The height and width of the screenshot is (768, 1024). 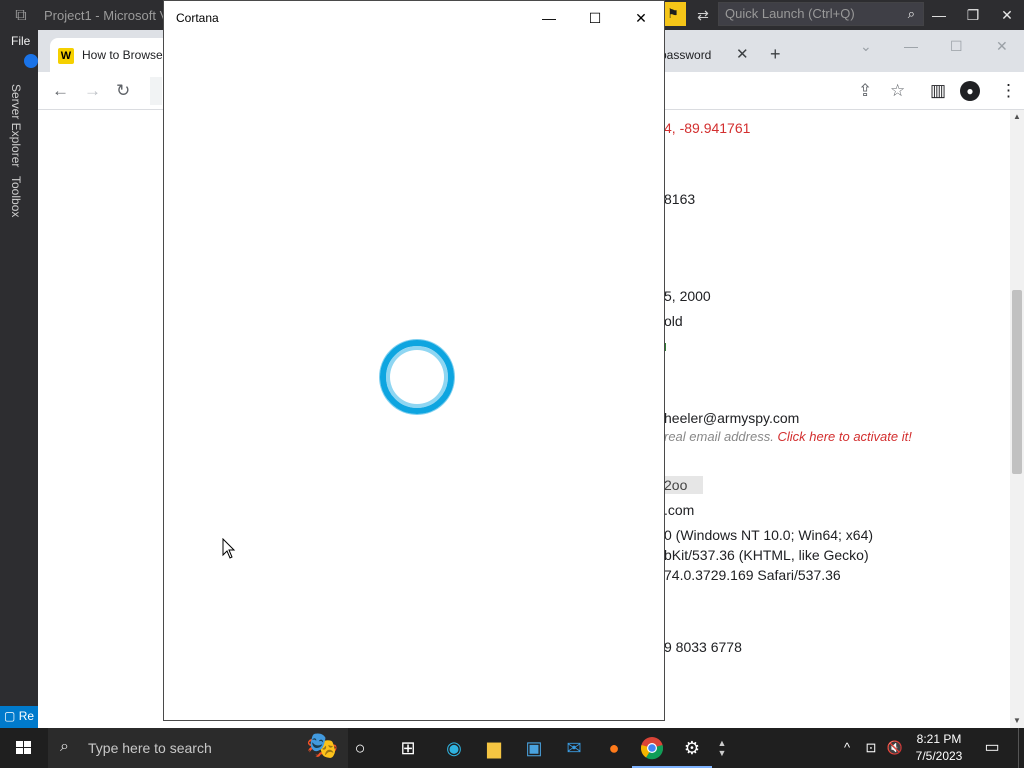 I want to click on coordinates-value: 4, -89.941761, so click(x=707, y=128).